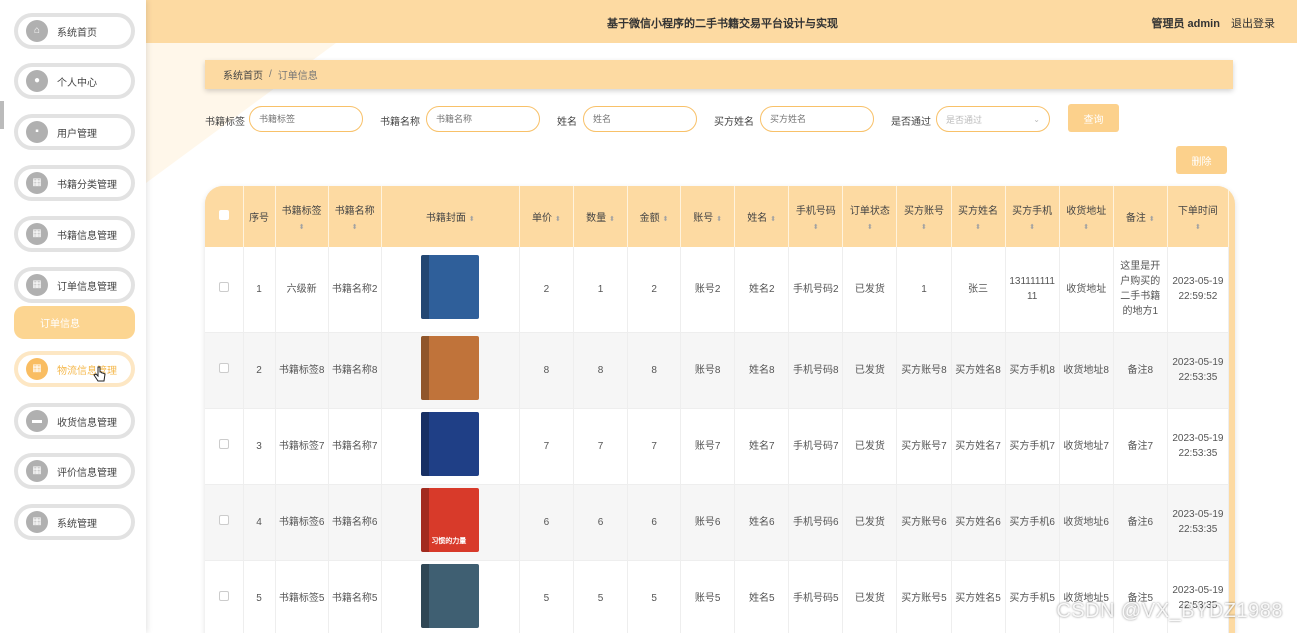 The width and height of the screenshot is (1297, 633). I want to click on sidebar-item-users: ▪ 用户管理, so click(74, 132).